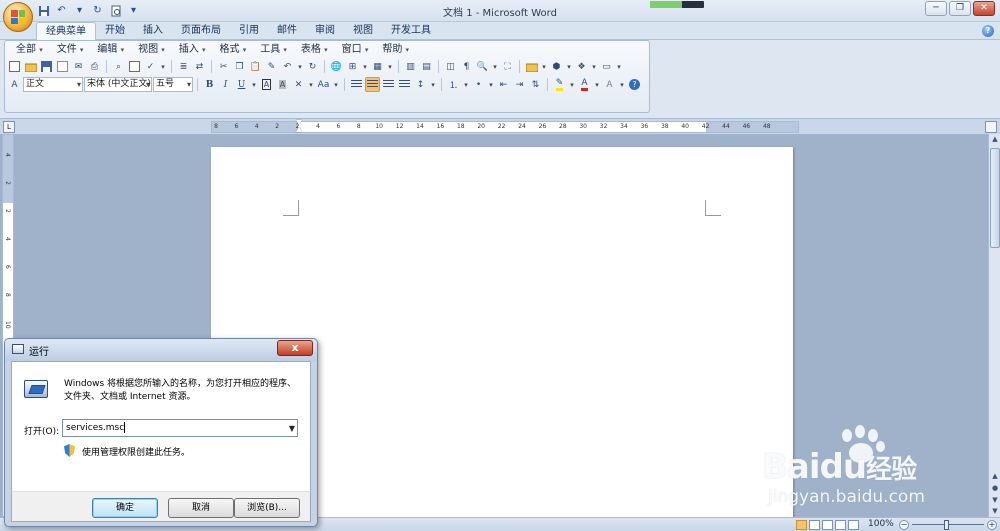 The width and height of the screenshot is (1000, 531). What do you see at coordinates (404, 84) in the screenshot?
I see `align-distributed-icon` at bounding box center [404, 84].